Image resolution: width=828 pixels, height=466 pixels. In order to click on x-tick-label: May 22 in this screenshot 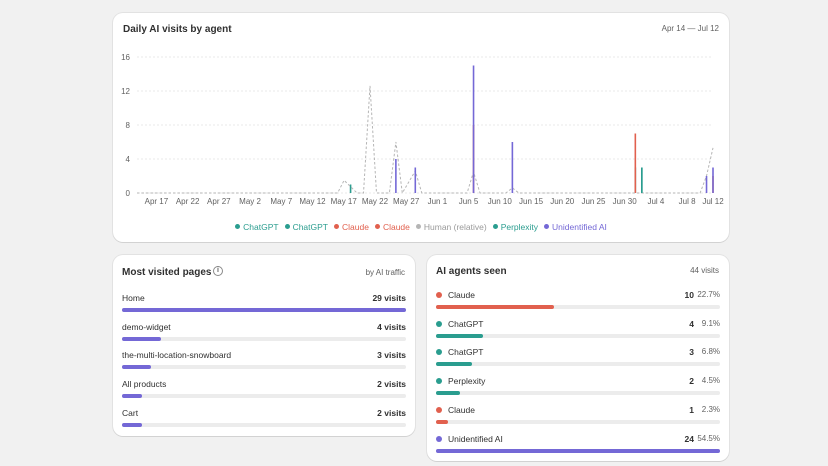, I will do `click(375, 201)`.